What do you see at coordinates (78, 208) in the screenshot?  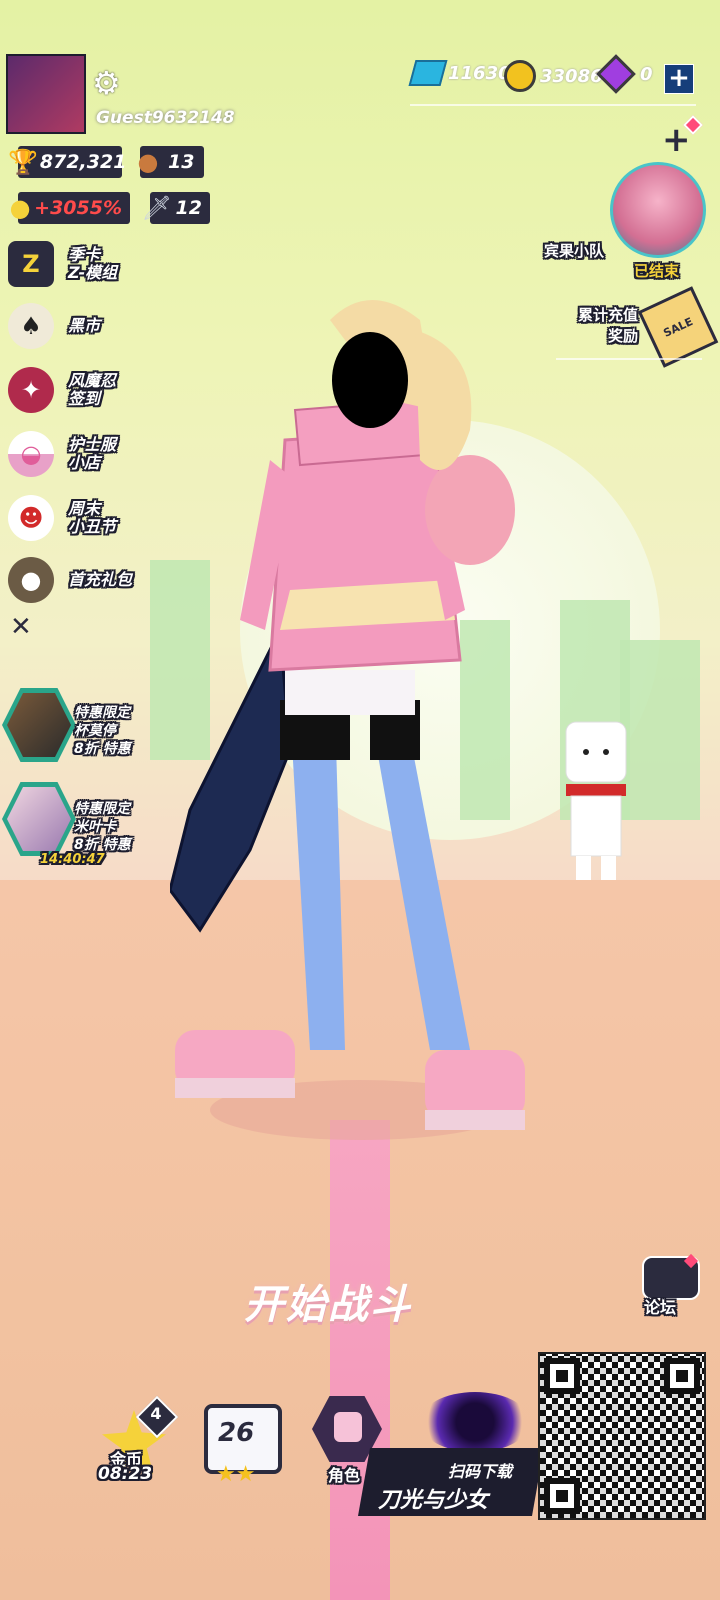 I see `bonus-value: +3055%` at bounding box center [78, 208].